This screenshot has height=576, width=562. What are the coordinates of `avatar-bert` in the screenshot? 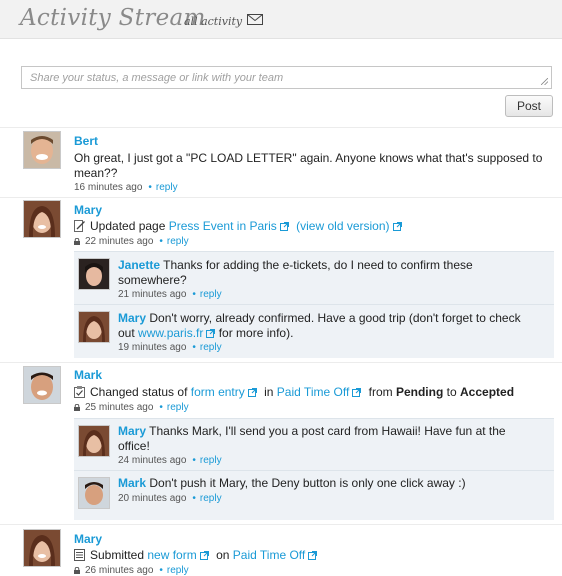 It's located at (42, 150).